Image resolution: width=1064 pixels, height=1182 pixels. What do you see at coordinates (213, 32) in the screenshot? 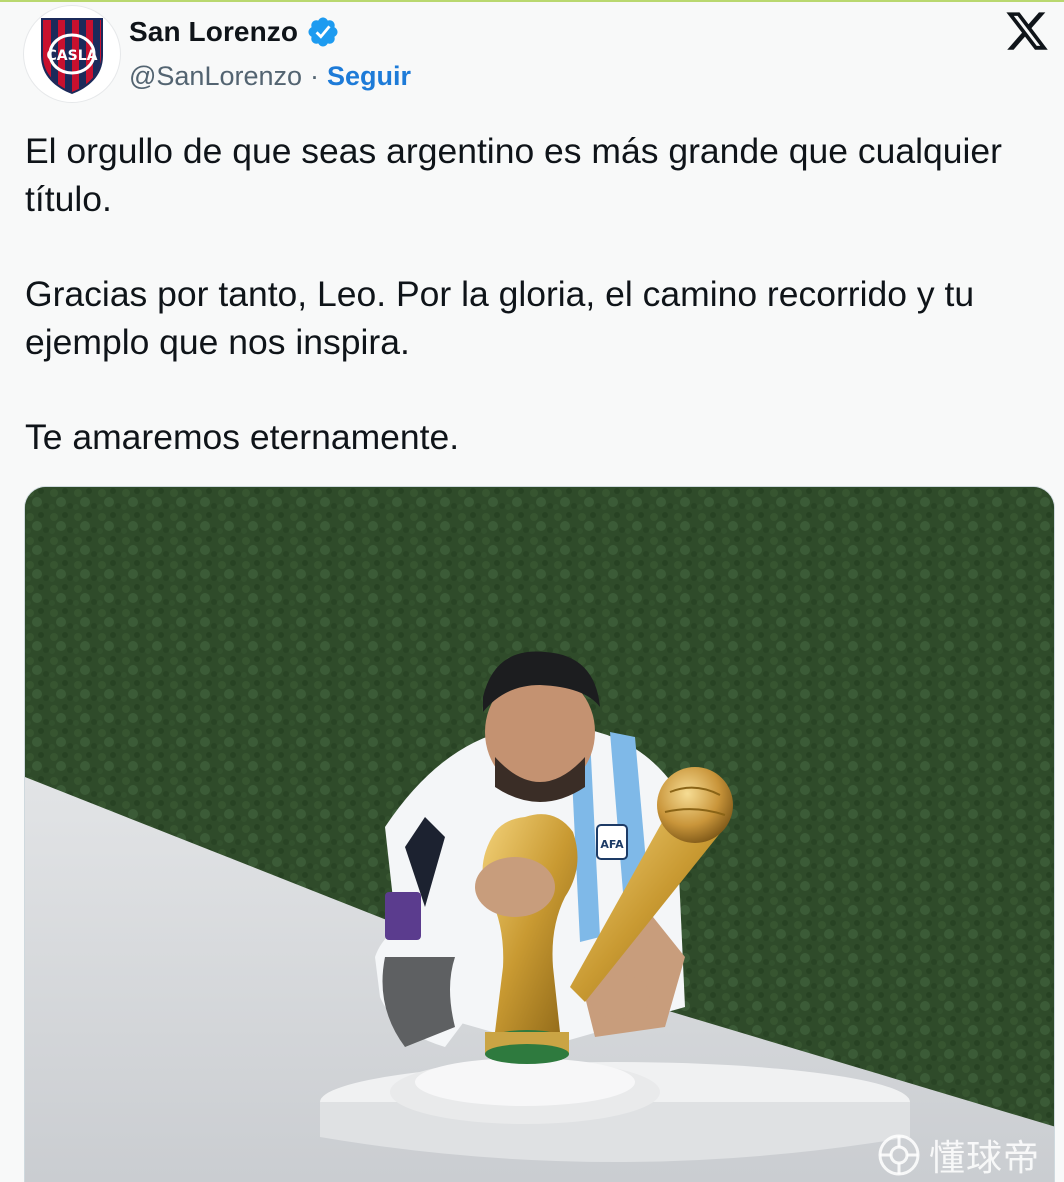
I see `display-name: San Lorenzo` at bounding box center [213, 32].